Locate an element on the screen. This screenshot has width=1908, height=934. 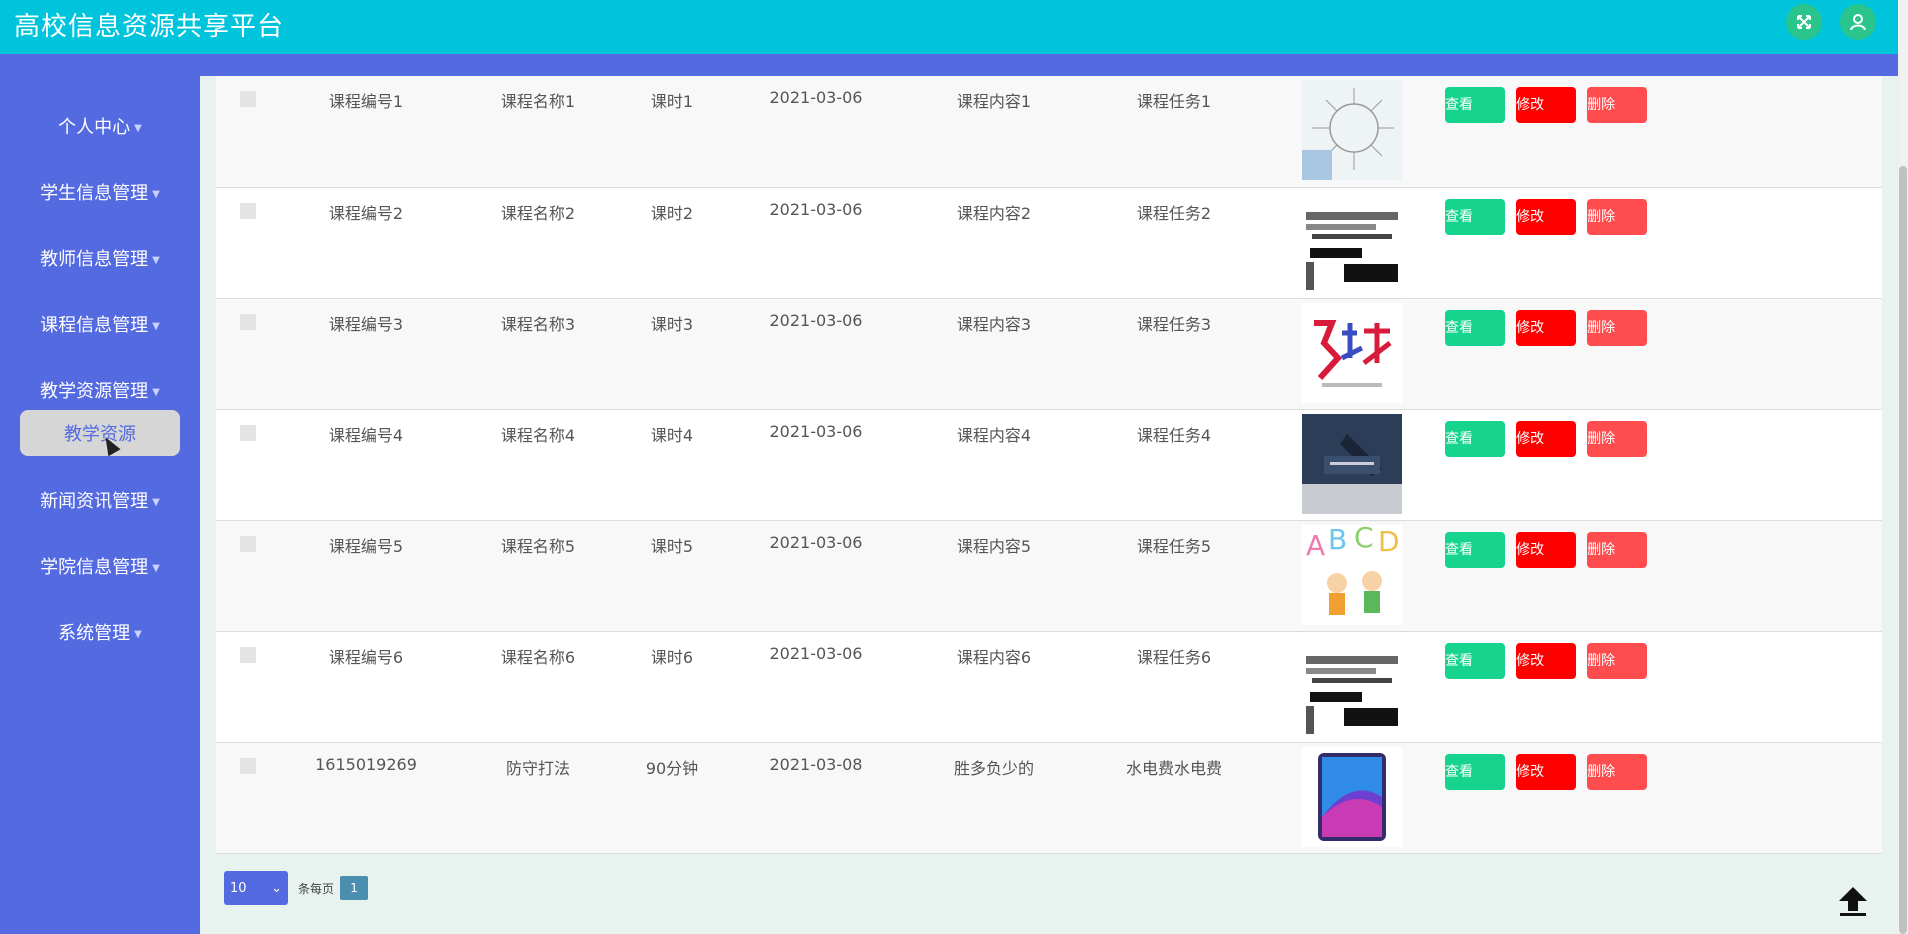
expand-icon is located at coordinates (1804, 22).